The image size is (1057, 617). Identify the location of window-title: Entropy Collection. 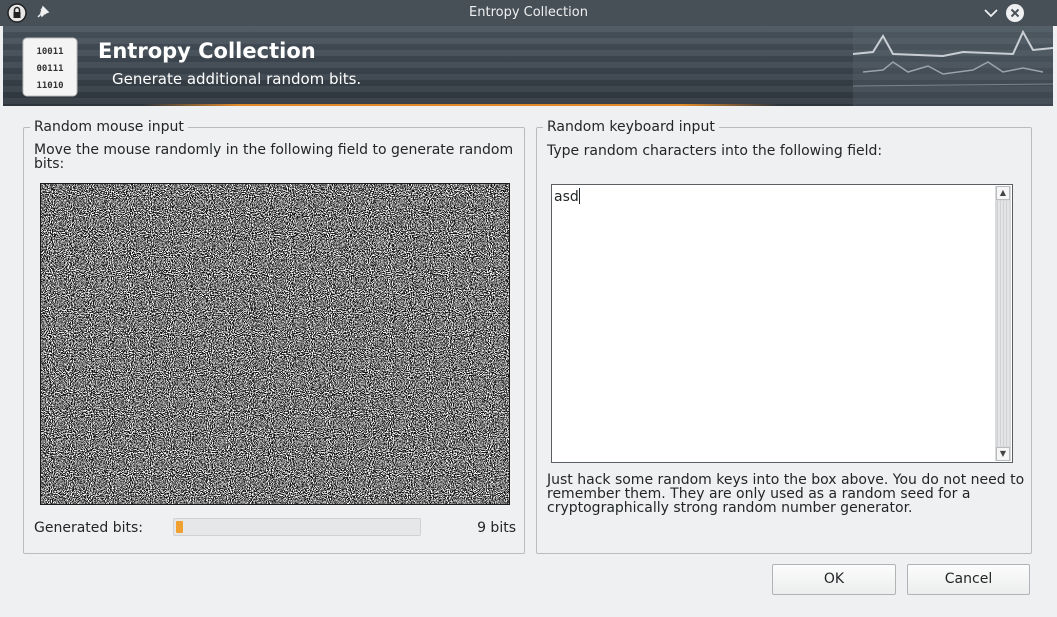
(528, 12).